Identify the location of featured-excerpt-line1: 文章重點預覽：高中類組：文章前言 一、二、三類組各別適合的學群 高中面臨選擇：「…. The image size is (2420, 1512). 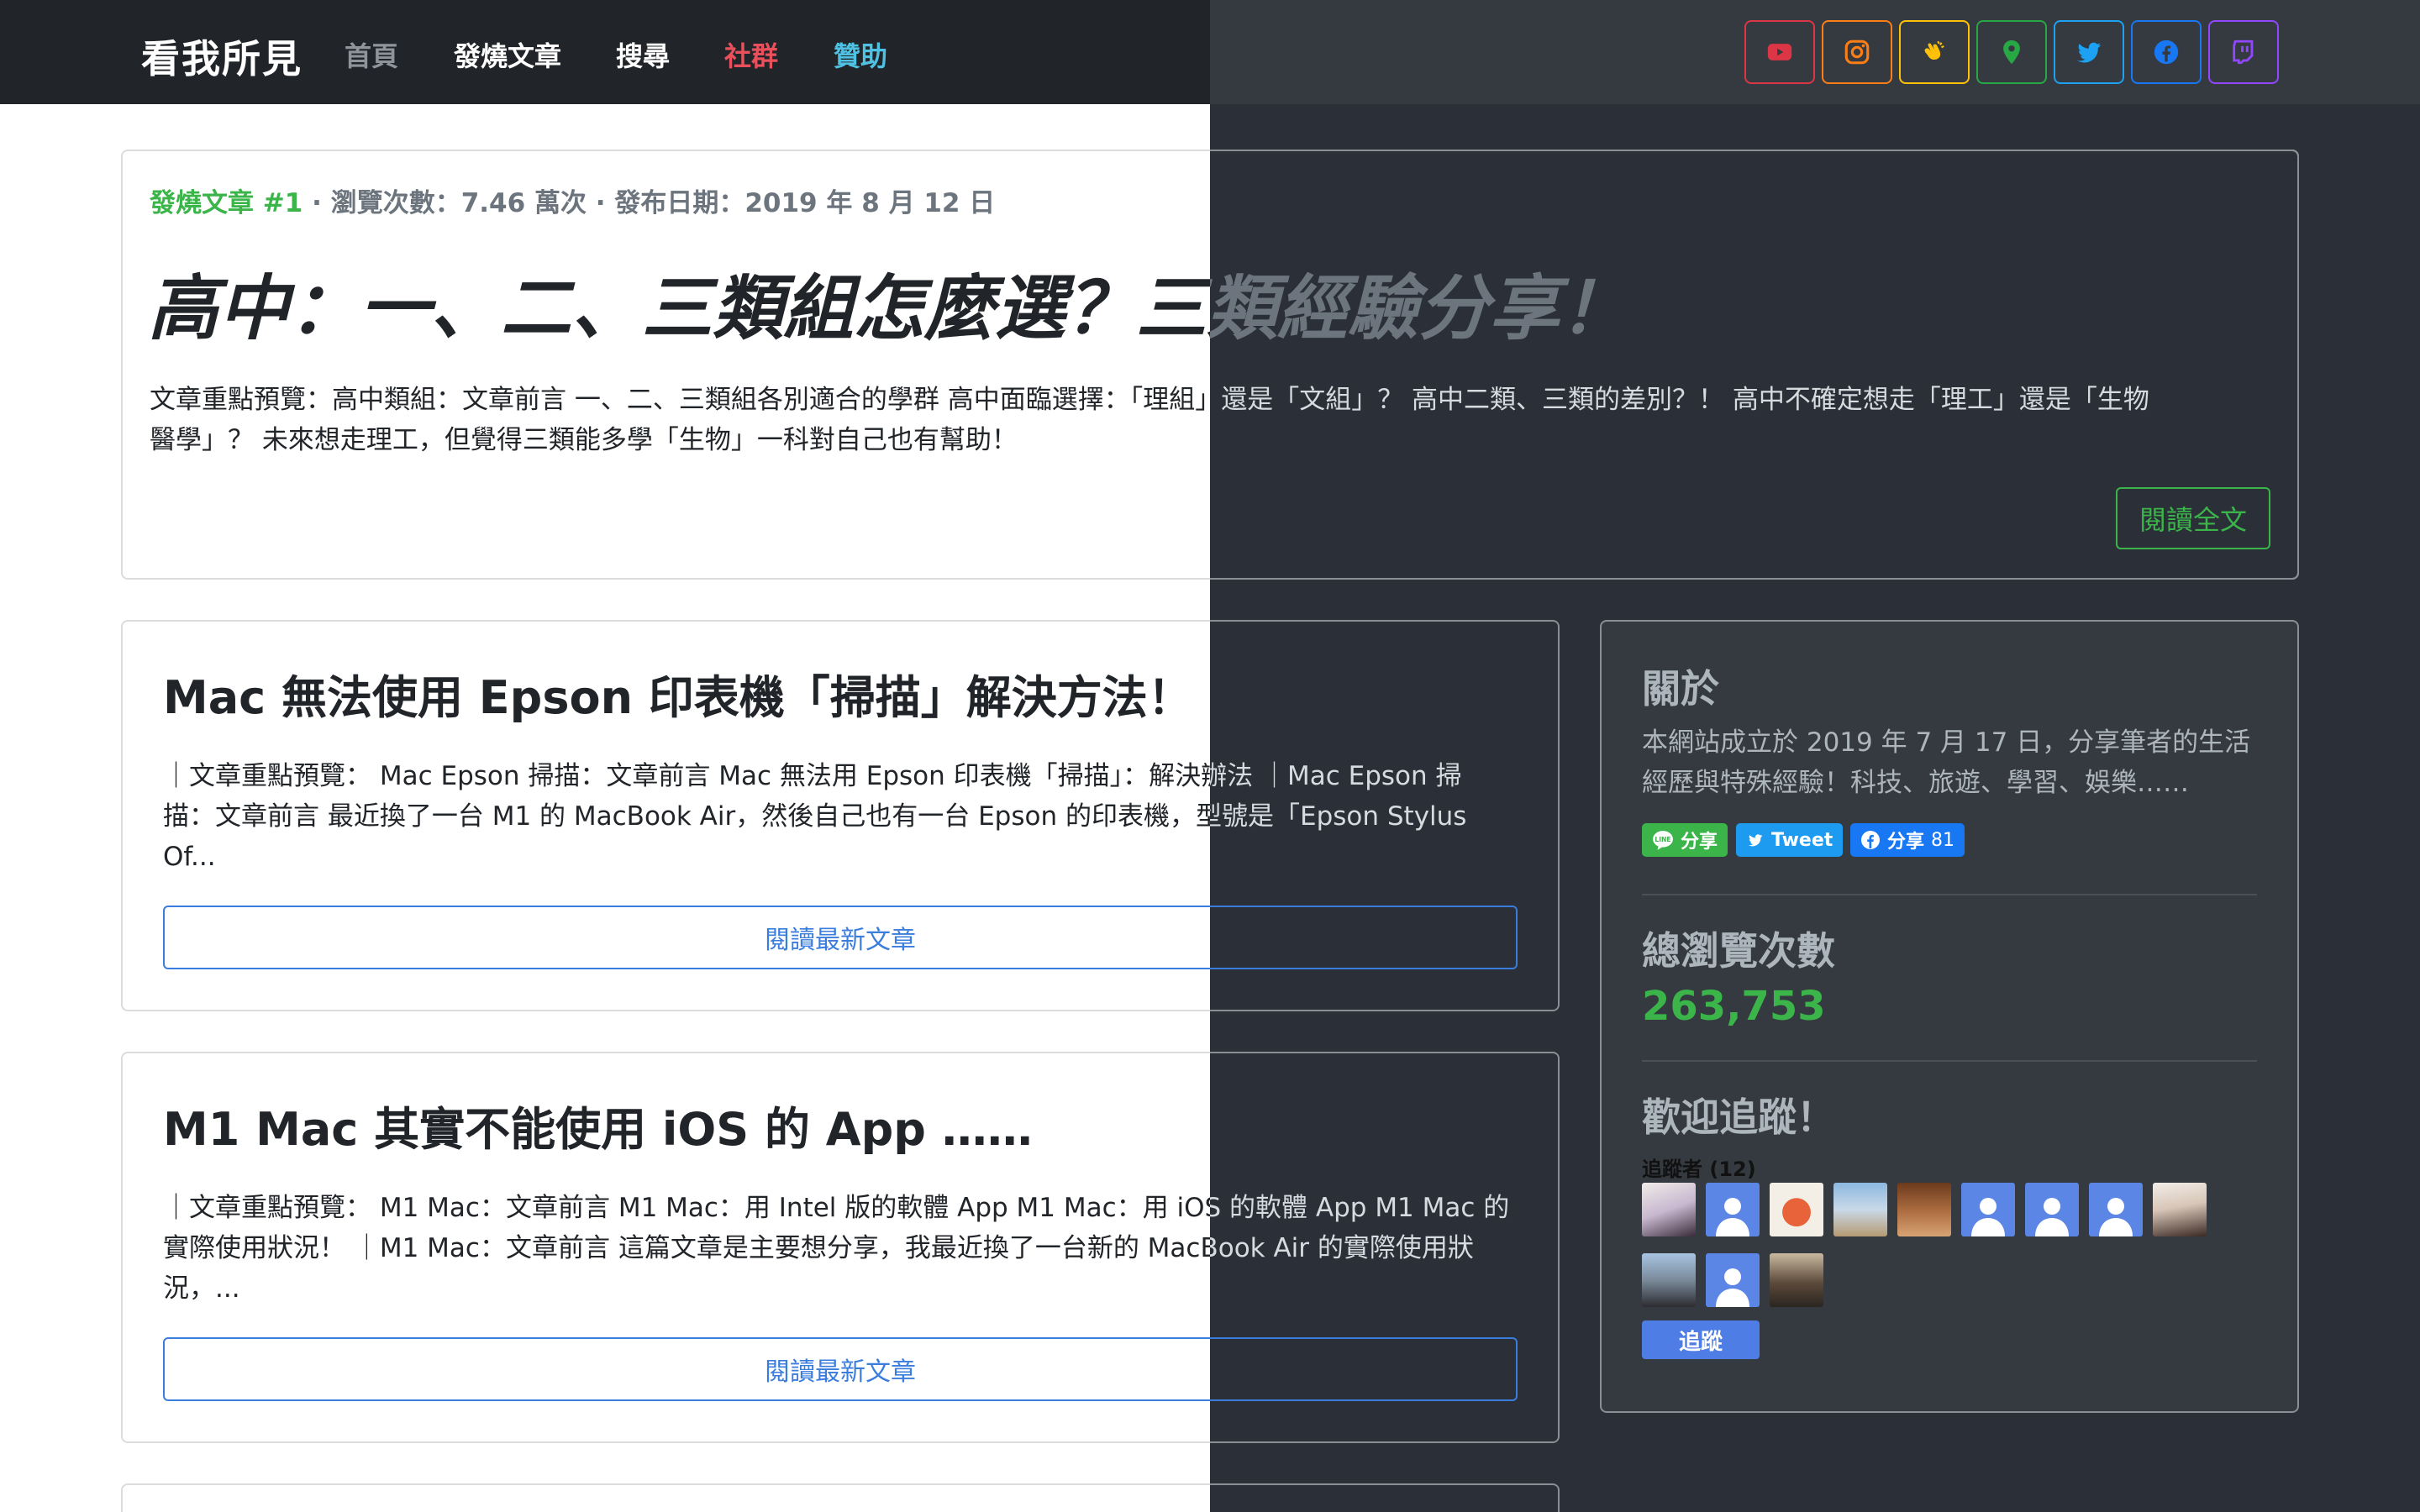
(680, 400).